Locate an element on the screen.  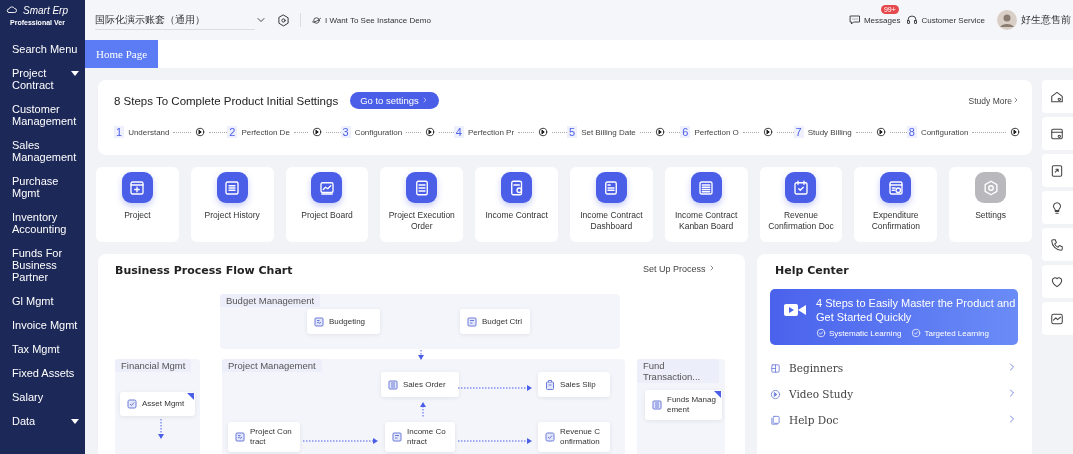
sidebar-item: Invoice Mgmt is located at coordinates (42, 325).